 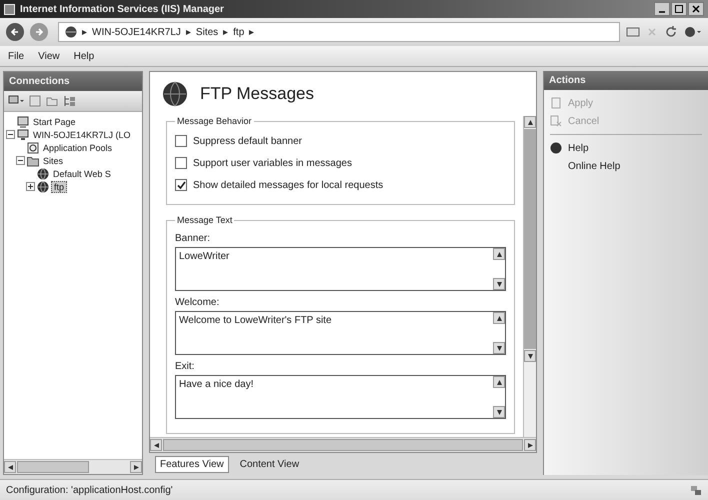 What do you see at coordinates (556, 121) in the screenshot?
I see `document-x-icon` at bounding box center [556, 121].